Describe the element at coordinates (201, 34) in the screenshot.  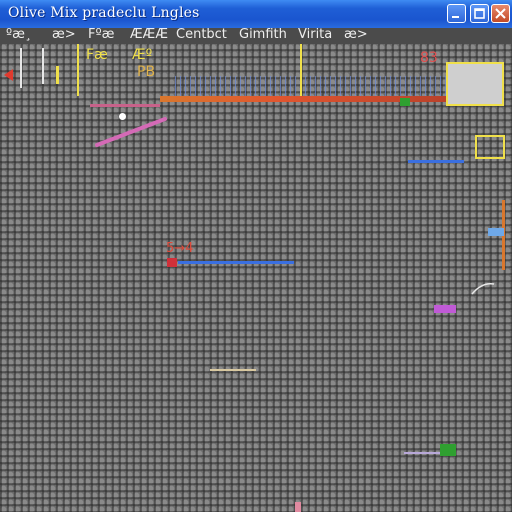
I see `menu-item-contact: Centbct` at that location.